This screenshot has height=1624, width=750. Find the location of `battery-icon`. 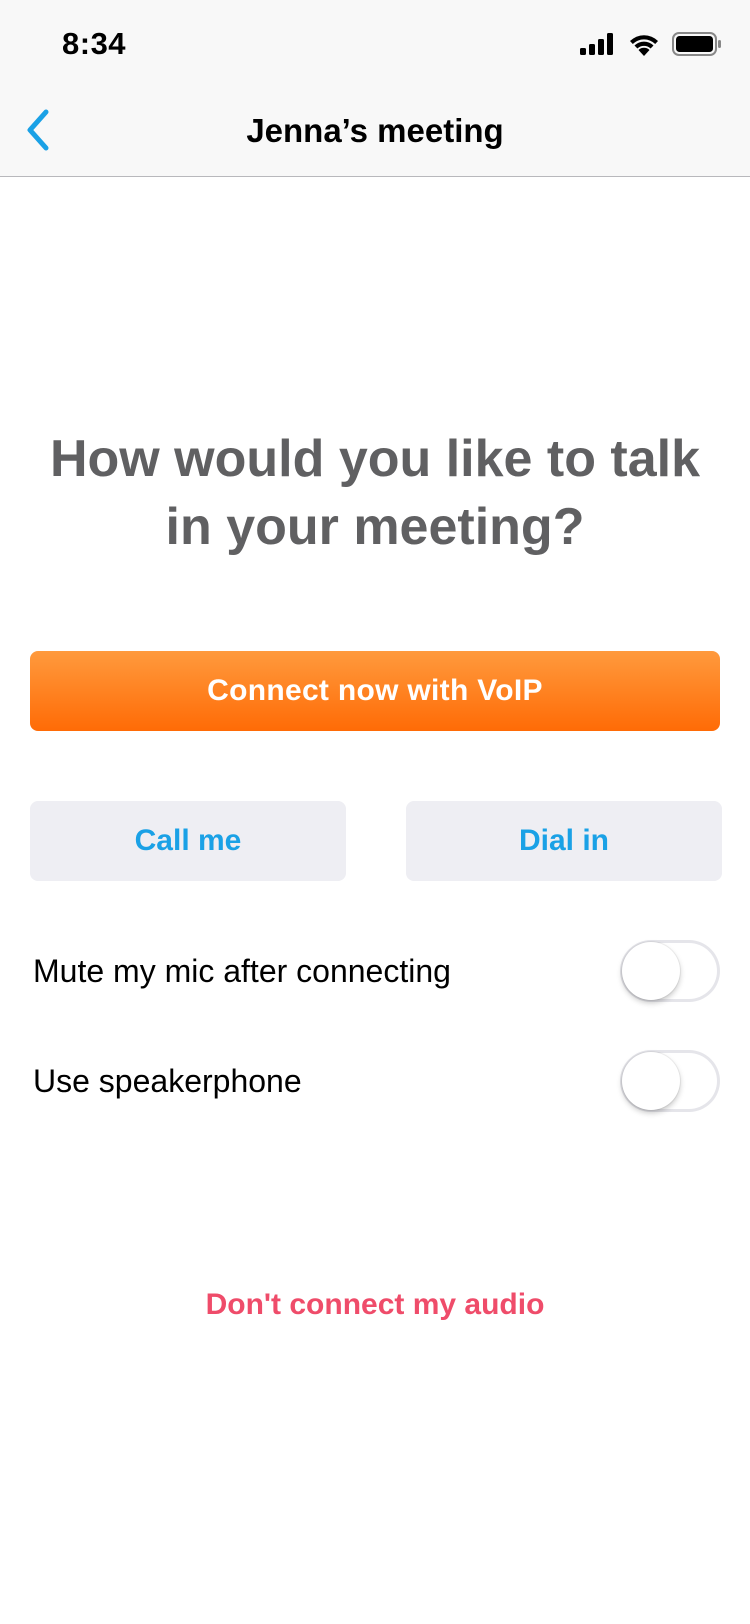

battery-icon is located at coordinates (697, 46).